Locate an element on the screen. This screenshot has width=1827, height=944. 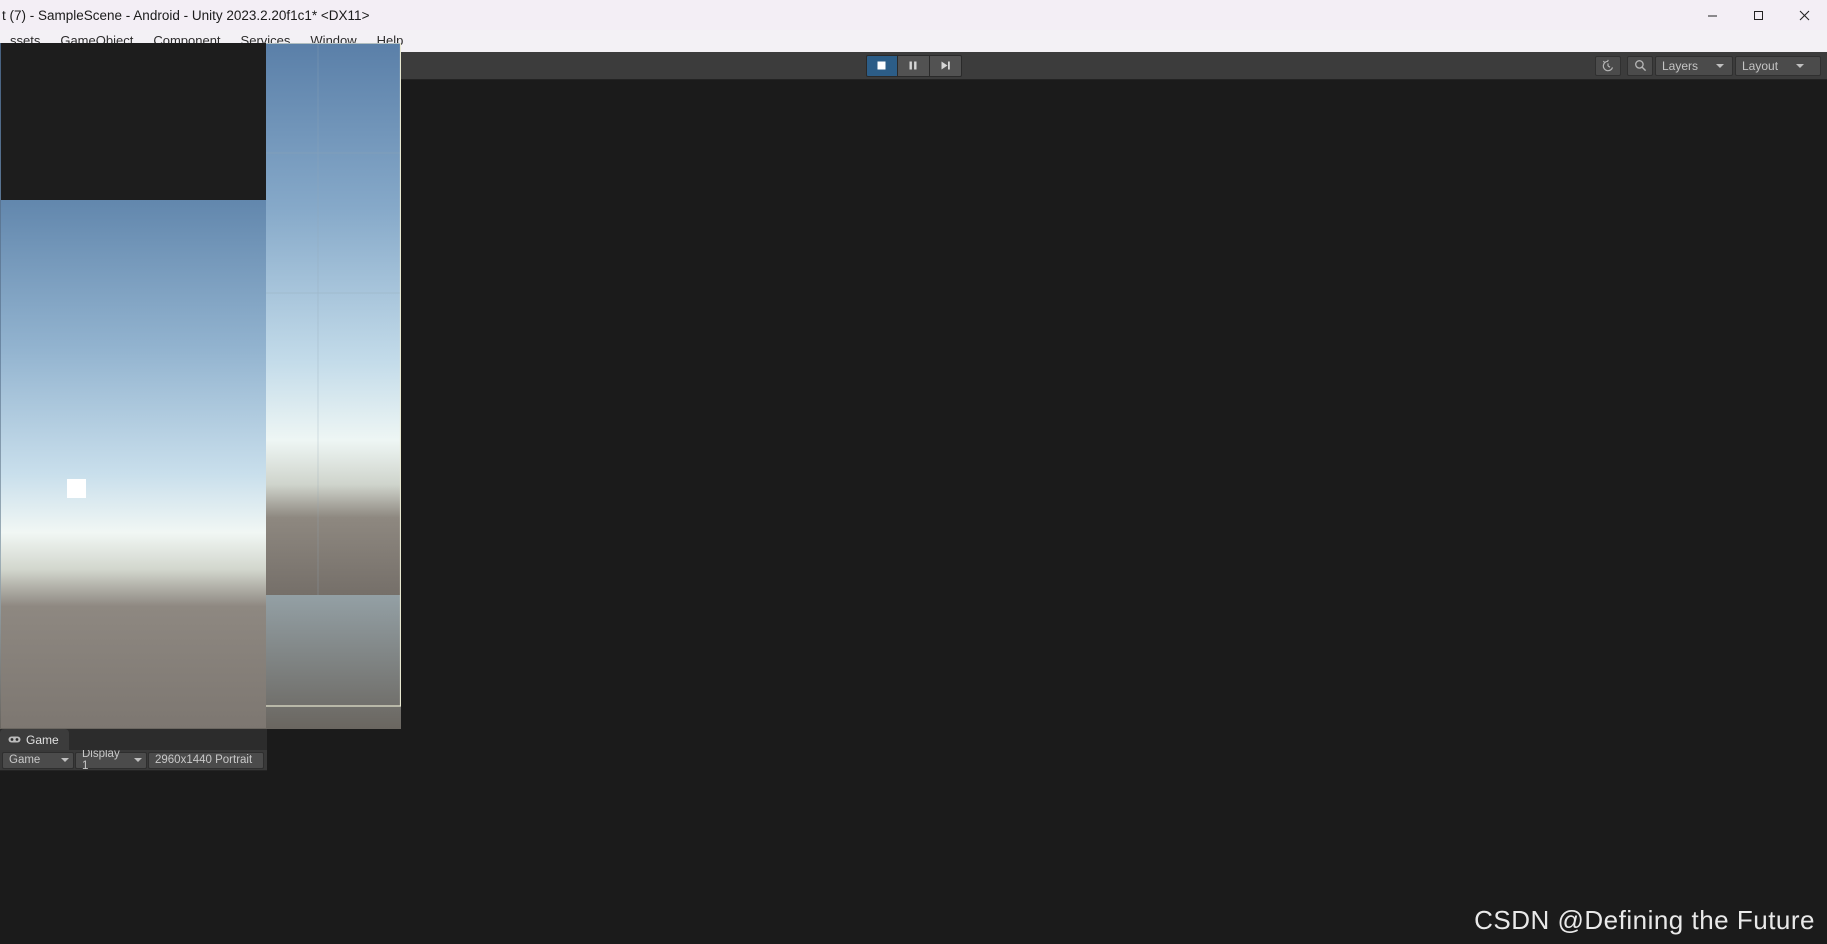
toolbar-right-group: Layers Layout is located at coordinates (1709, 65).